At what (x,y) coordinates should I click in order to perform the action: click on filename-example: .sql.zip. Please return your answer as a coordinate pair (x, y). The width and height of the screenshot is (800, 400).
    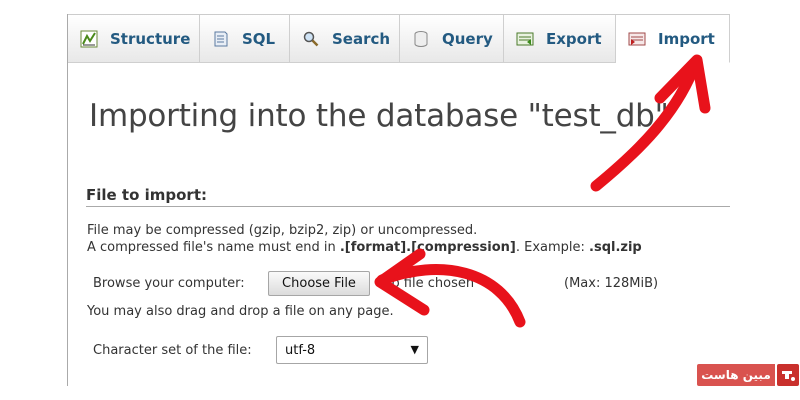
    Looking at the image, I should click on (615, 247).